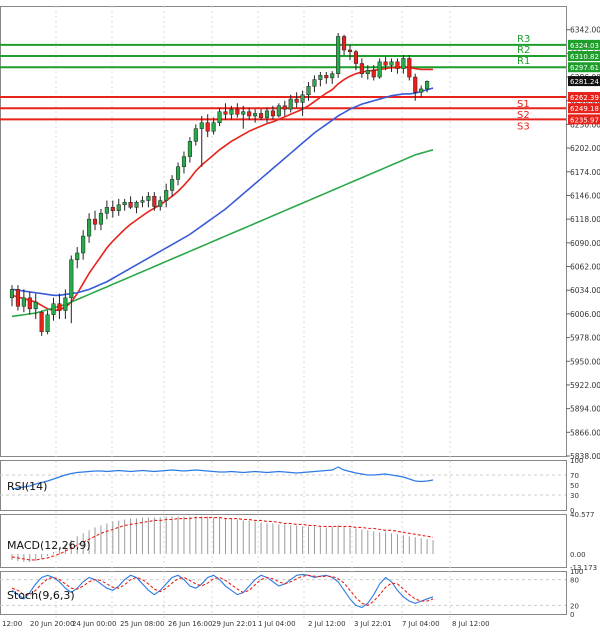  Describe the element at coordinates (585, 30) in the screenshot. I see `price-tick-label: 6342.00` at that location.